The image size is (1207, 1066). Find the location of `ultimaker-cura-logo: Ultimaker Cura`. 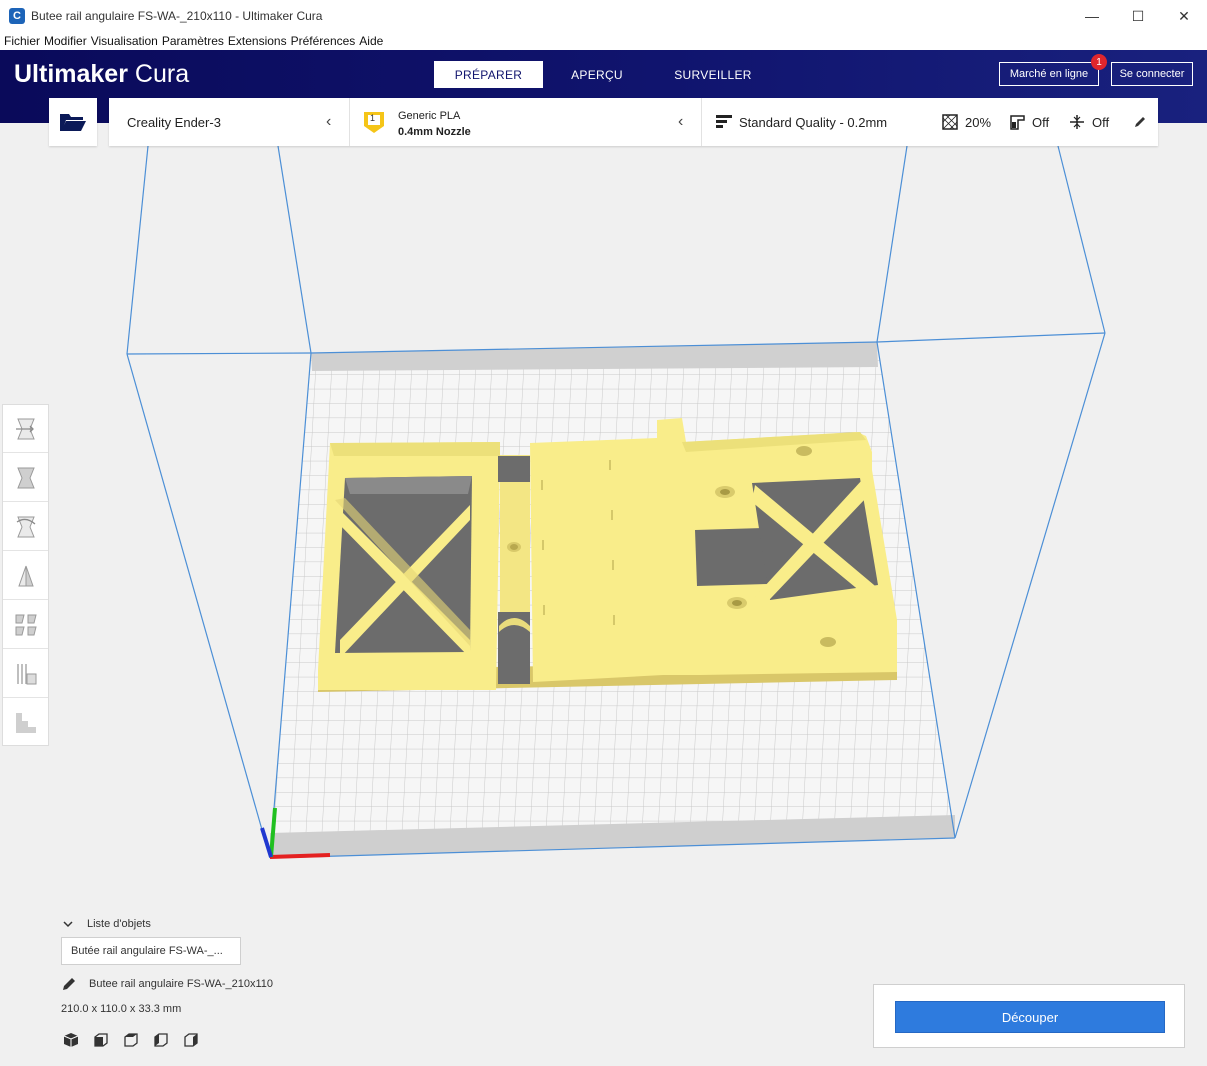

ultimaker-cura-logo: Ultimaker Cura is located at coordinates (101, 74).